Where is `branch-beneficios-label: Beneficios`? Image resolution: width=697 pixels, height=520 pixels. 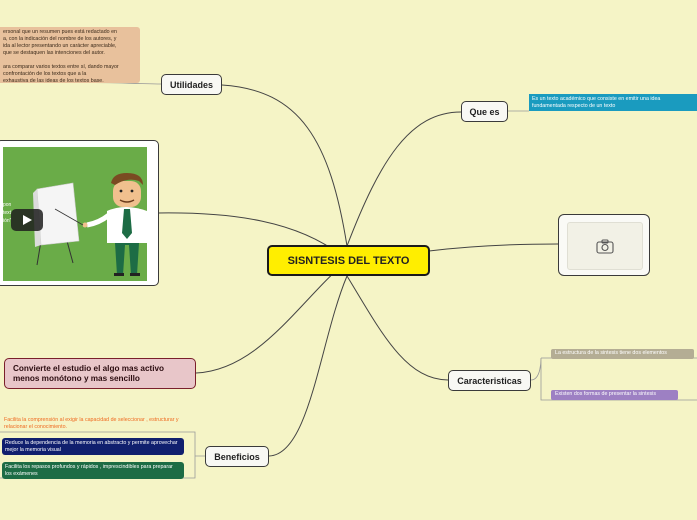 branch-beneficios-label: Beneficios is located at coordinates (237, 456).